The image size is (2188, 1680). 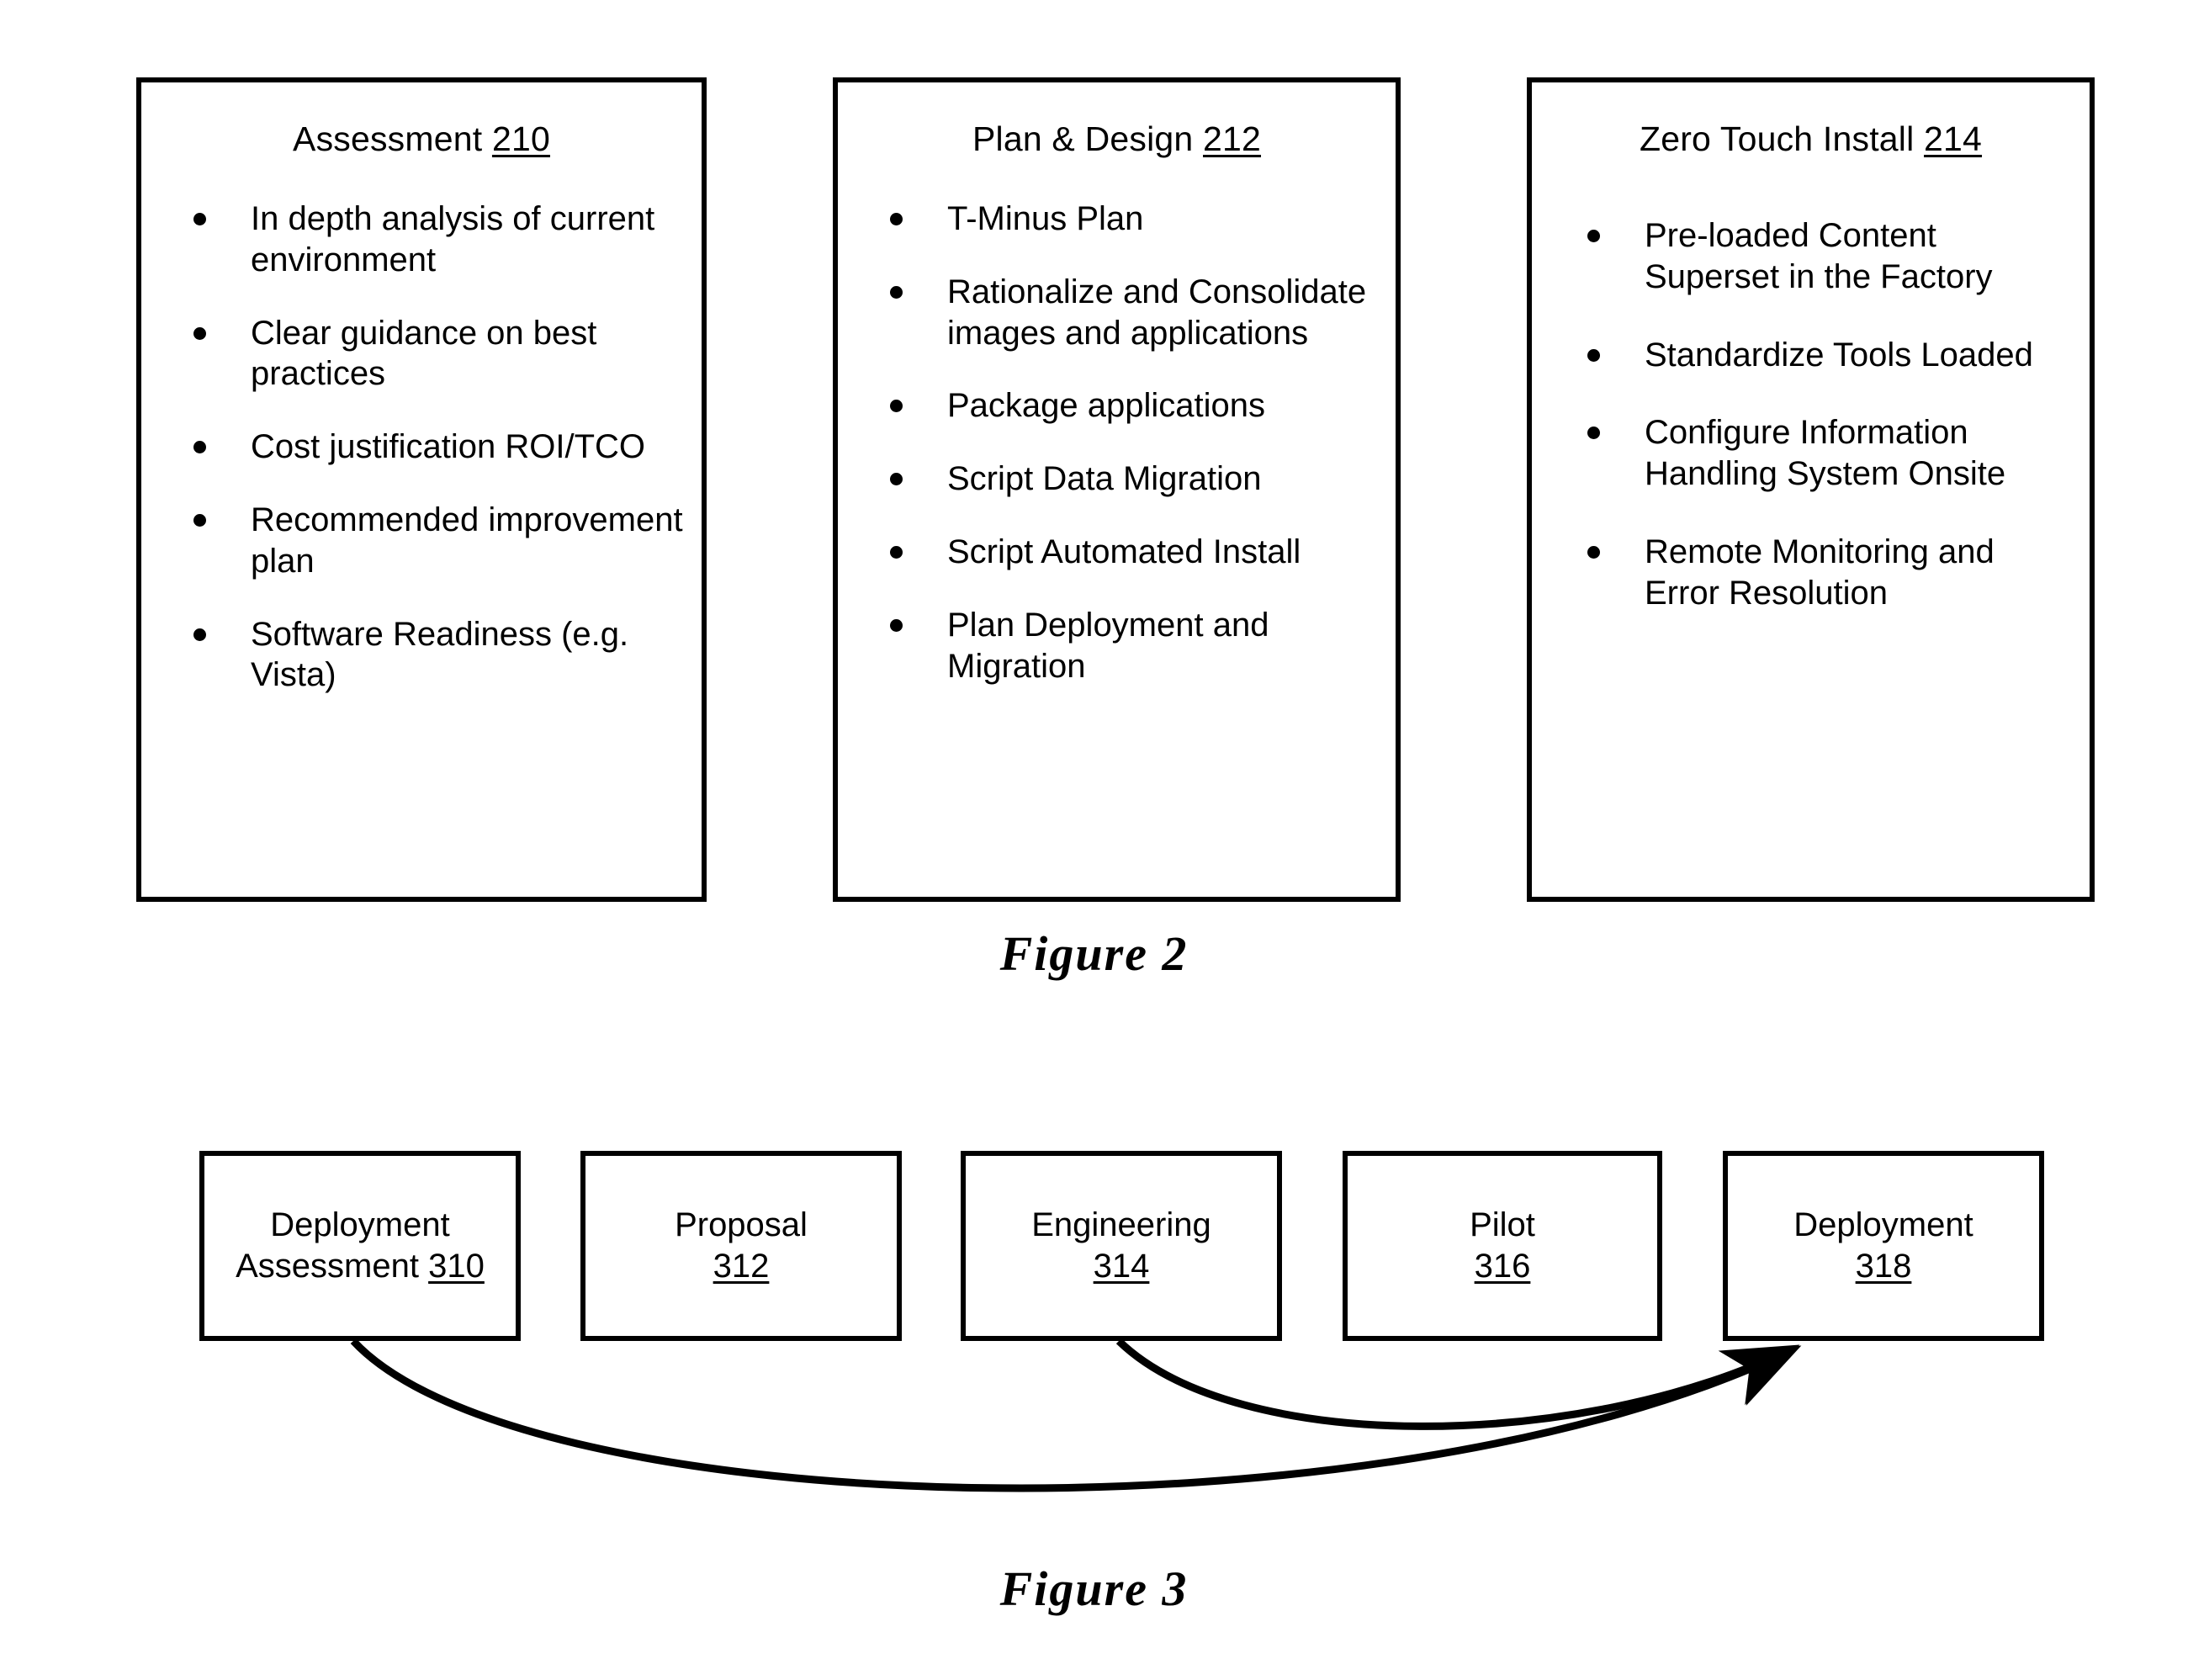 I want to click on list-item-label: Software Readiness (e.g. Vista), so click(x=440, y=654).